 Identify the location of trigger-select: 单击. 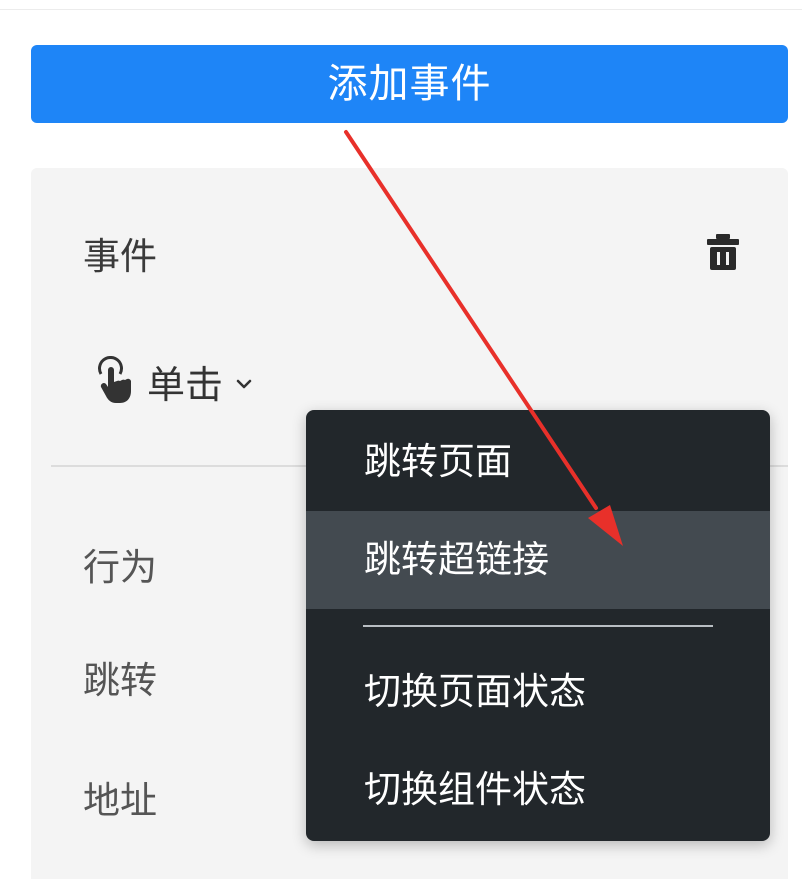
(174, 381).